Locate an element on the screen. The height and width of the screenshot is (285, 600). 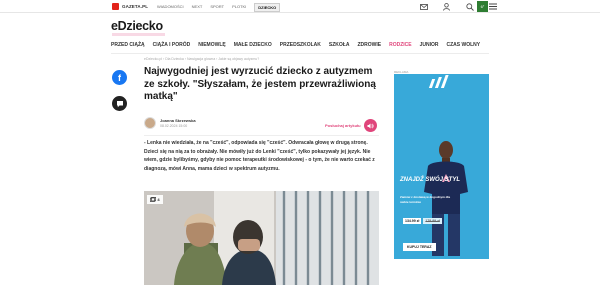
main-nav-item: PRZED CIĄŻĄ is located at coordinates (128, 45).